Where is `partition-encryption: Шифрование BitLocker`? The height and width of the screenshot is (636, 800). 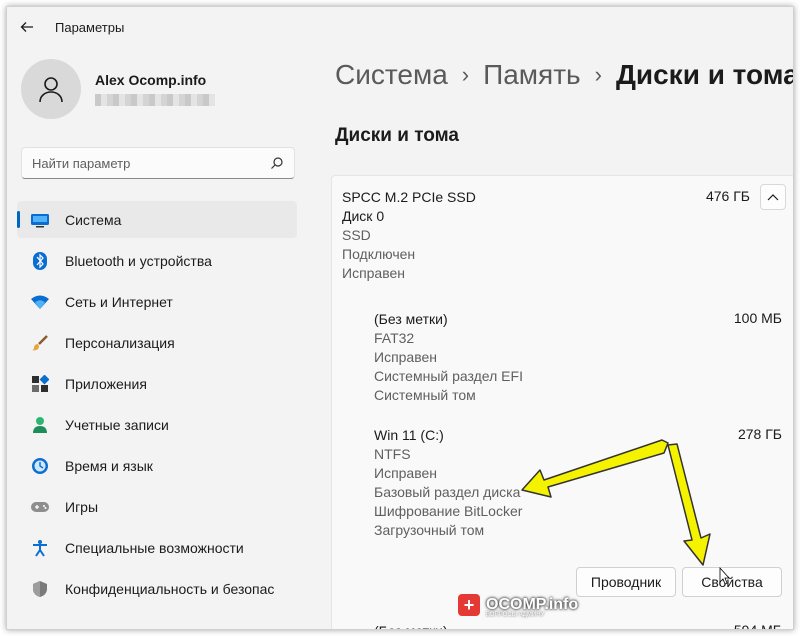 partition-encryption: Шифрование BitLocker is located at coordinates (448, 511).